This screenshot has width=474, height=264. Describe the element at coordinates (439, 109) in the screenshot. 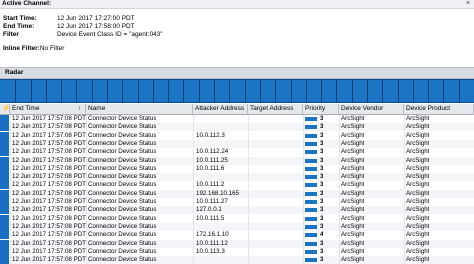

I see `col-device-product: Device Product` at that location.